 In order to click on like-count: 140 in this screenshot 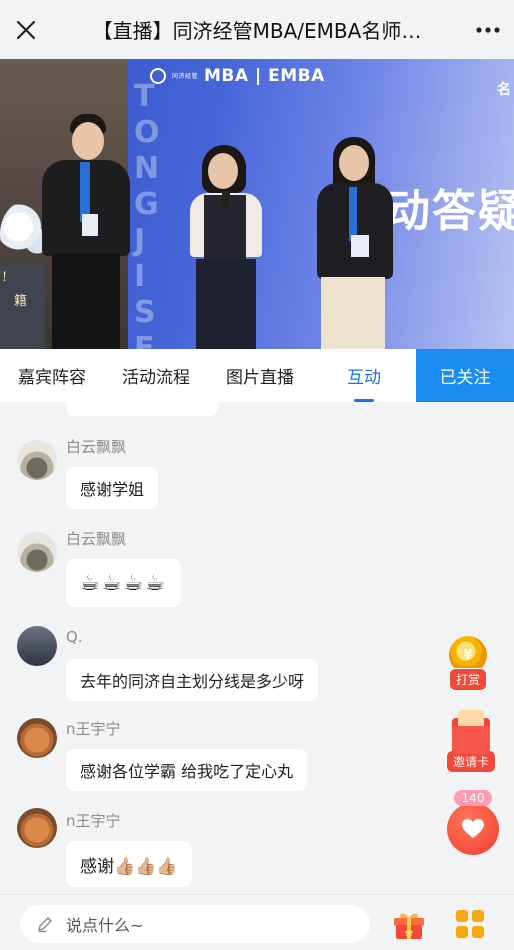, I will do `click(473, 798)`.